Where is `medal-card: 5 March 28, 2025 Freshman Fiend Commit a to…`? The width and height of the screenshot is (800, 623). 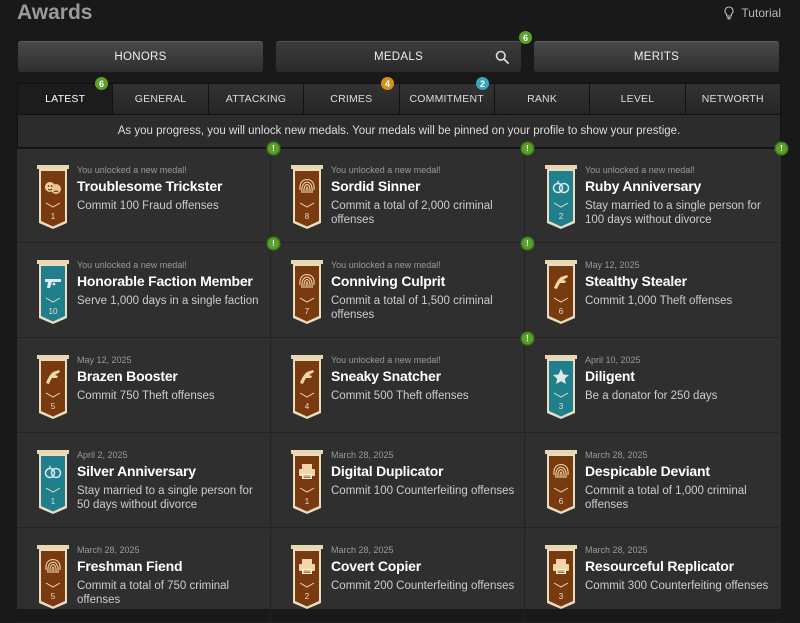
medal-card: 5 March 28, 2025 Freshman Fiend Commit a to… is located at coordinates (144, 576).